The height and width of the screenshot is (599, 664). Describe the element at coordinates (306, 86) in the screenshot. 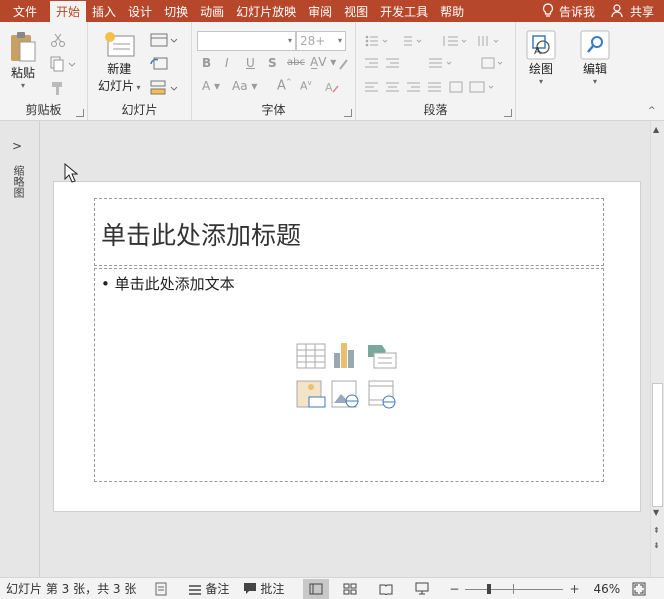

I see `decrease-font-button: Av` at that location.